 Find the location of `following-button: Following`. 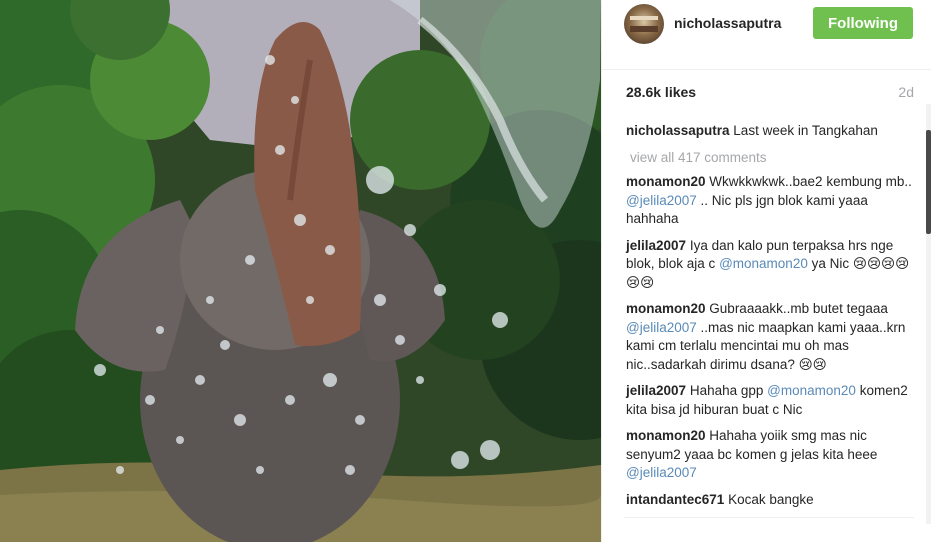

following-button: Following is located at coordinates (863, 23).